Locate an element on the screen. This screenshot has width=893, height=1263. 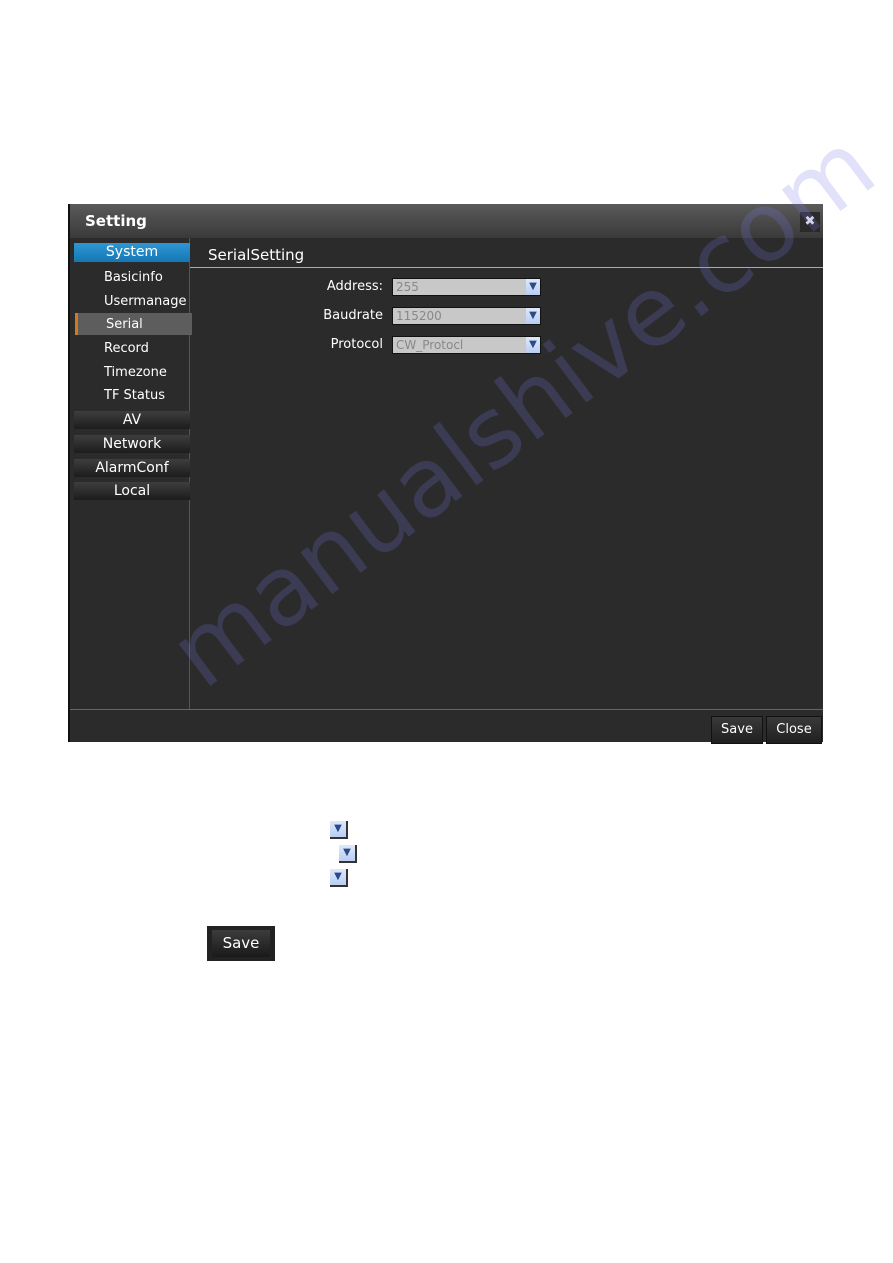
protocol-value: CW_Protocl is located at coordinates (430, 345).